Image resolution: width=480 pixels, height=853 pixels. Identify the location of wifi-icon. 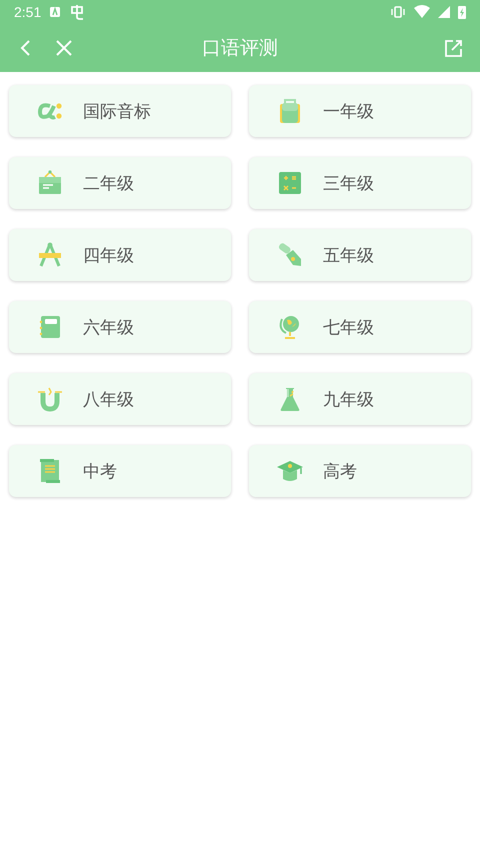
(422, 12).